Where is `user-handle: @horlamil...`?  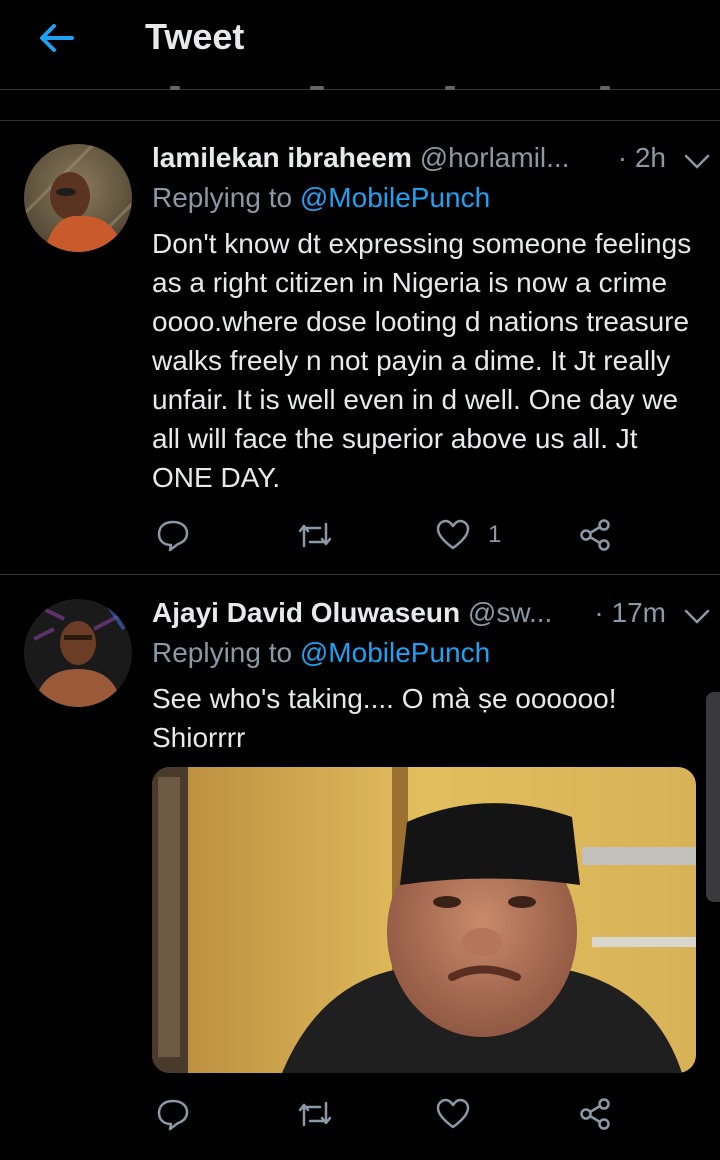
user-handle: @horlamil... is located at coordinates (495, 157).